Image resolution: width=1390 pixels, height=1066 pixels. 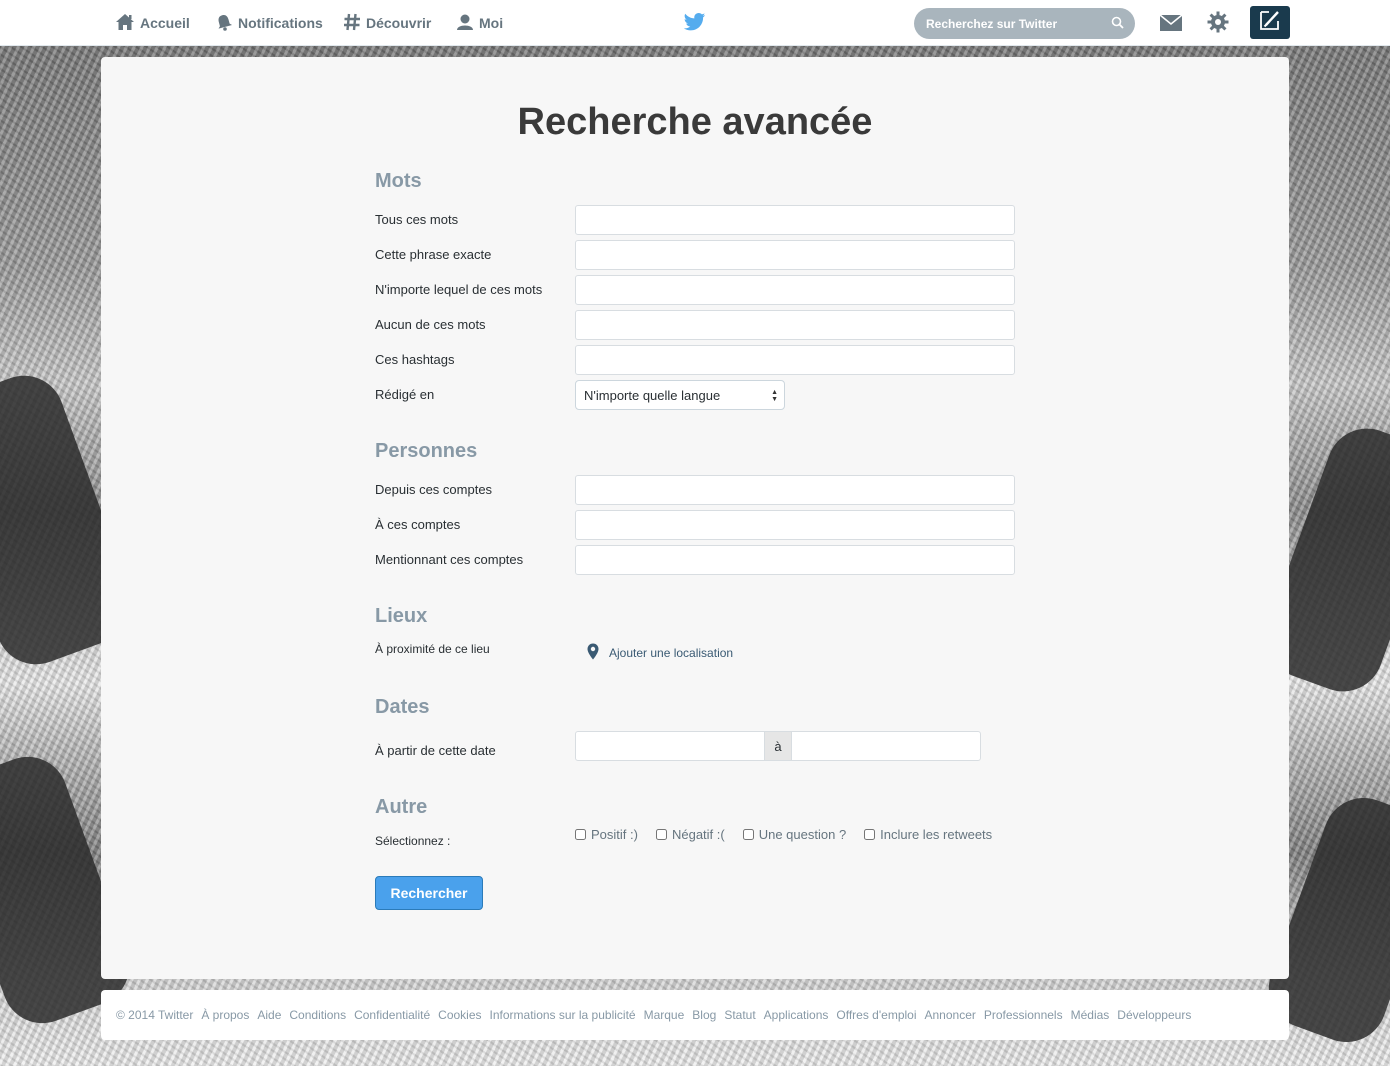 I want to click on footer-link-advertise: Annoncer, so click(x=950, y=1015).